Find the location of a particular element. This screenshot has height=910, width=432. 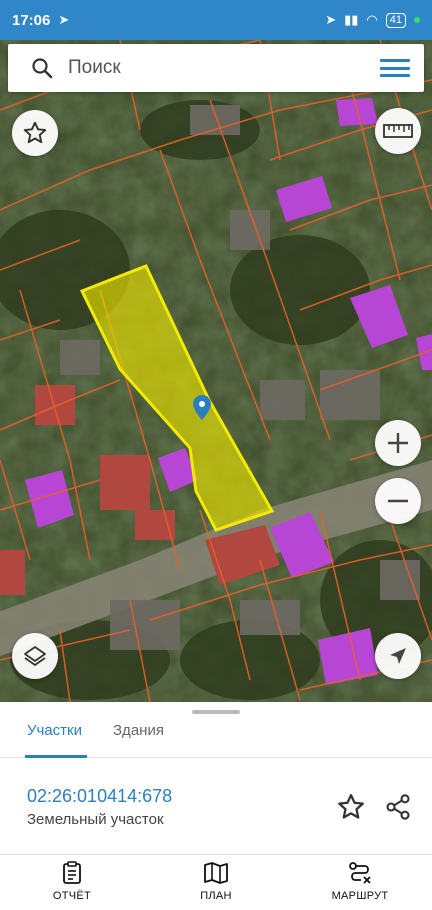

nav-plan-label: ПЛАН is located at coordinates (216, 896).